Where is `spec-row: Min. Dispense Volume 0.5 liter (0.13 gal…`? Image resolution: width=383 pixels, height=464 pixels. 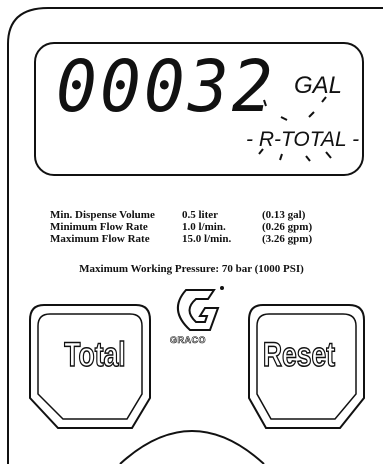 spec-row: Min. Dispense Volume 0.5 liter (0.13 gal… is located at coordinates (183, 215).